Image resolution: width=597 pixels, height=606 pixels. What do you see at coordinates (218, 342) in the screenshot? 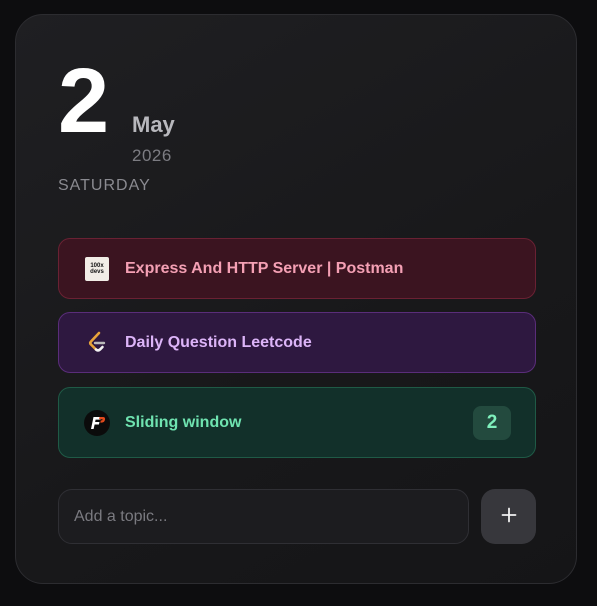
I see `task-label: Daily Question Leetcode` at bounding box center [218, 342].